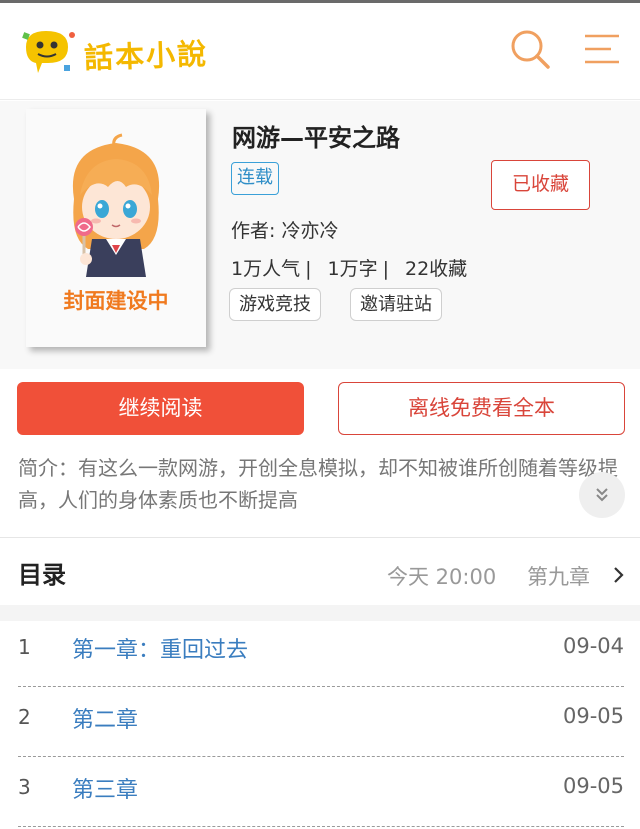  What do you see at coordinates (116, 301) in the screenshot?
I see `cover-placeholder-text: 封面建设中` at bounding box center [116, 301].